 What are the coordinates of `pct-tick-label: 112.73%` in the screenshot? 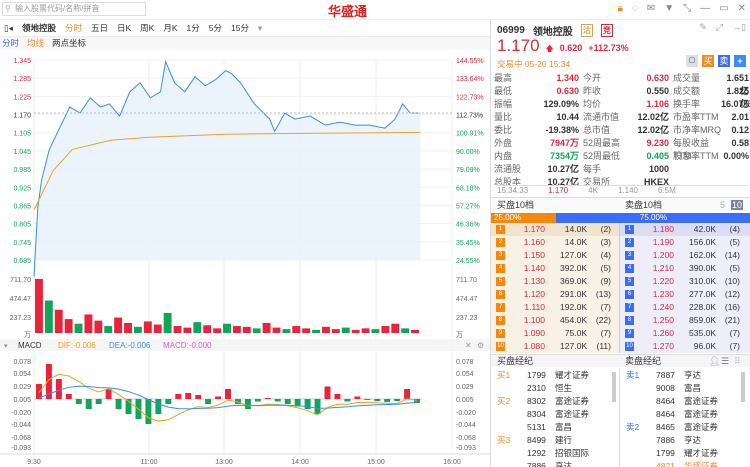 It's located at (469, 116).